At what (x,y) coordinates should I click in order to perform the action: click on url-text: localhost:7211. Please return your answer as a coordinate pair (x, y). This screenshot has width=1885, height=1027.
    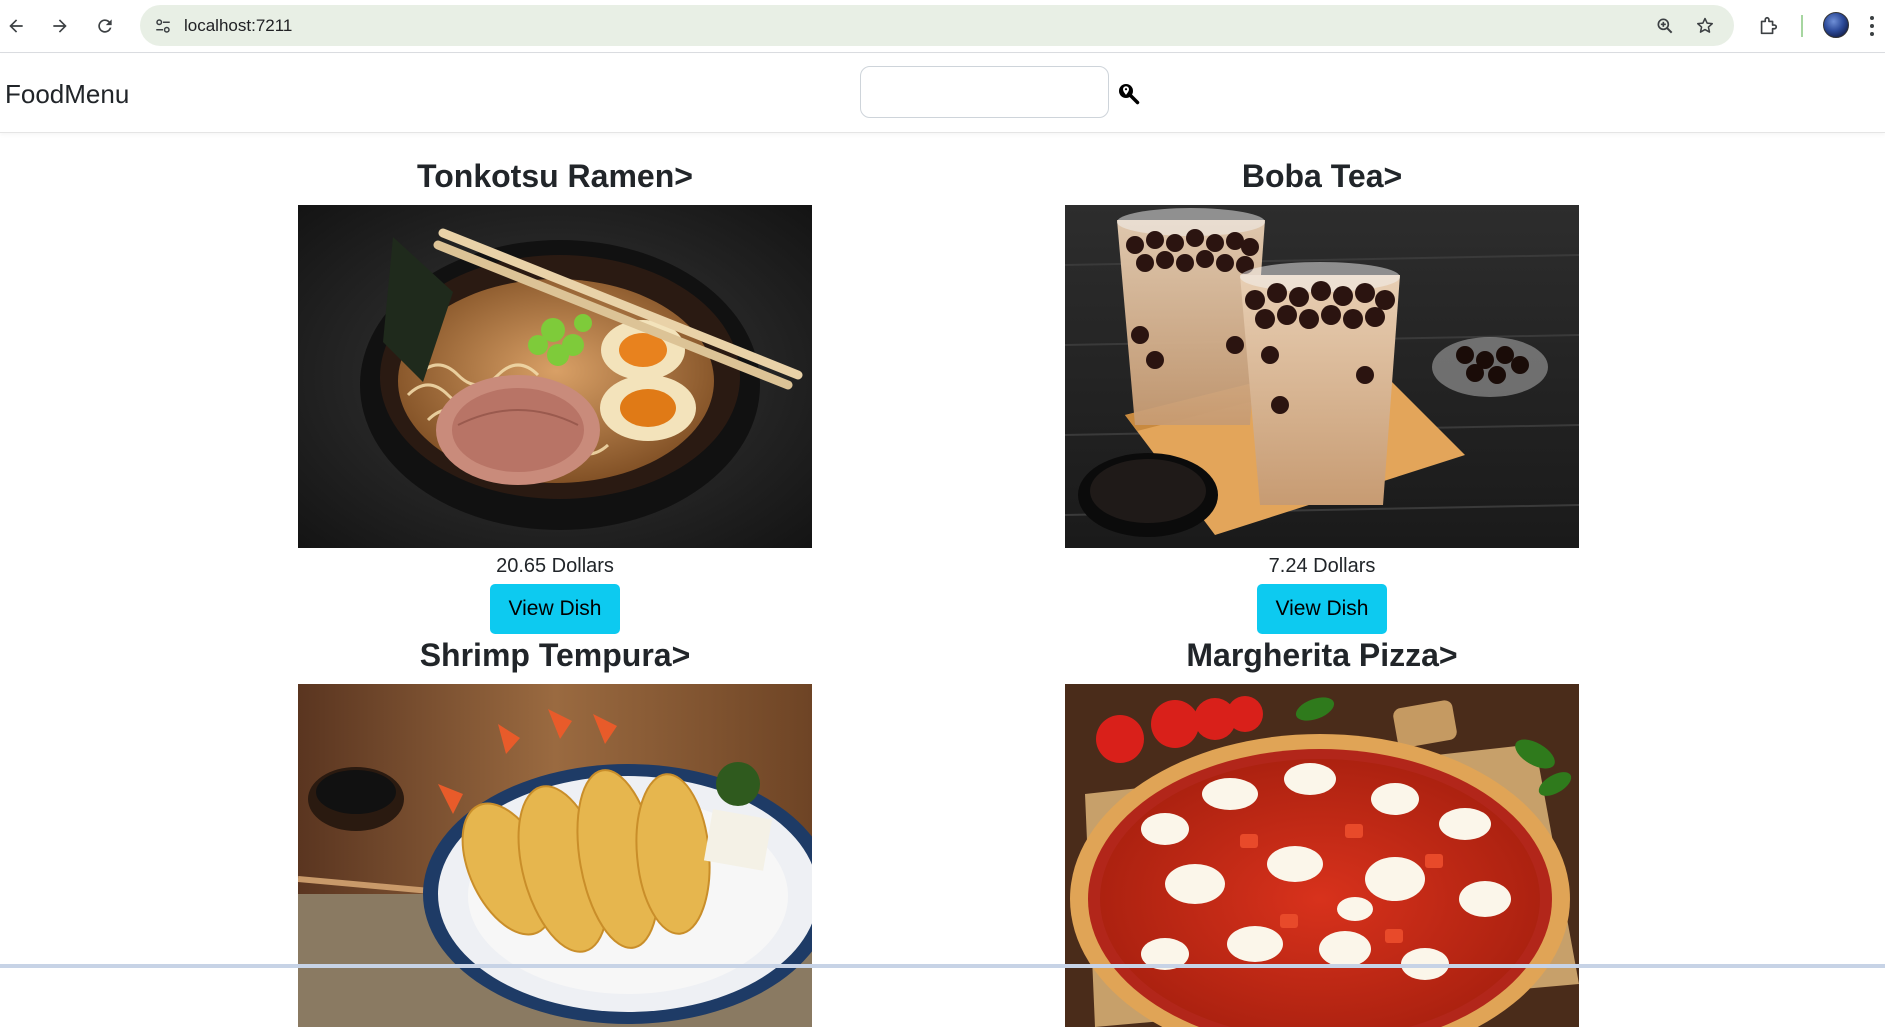
    Looking at the image, I should click on (238, 26).